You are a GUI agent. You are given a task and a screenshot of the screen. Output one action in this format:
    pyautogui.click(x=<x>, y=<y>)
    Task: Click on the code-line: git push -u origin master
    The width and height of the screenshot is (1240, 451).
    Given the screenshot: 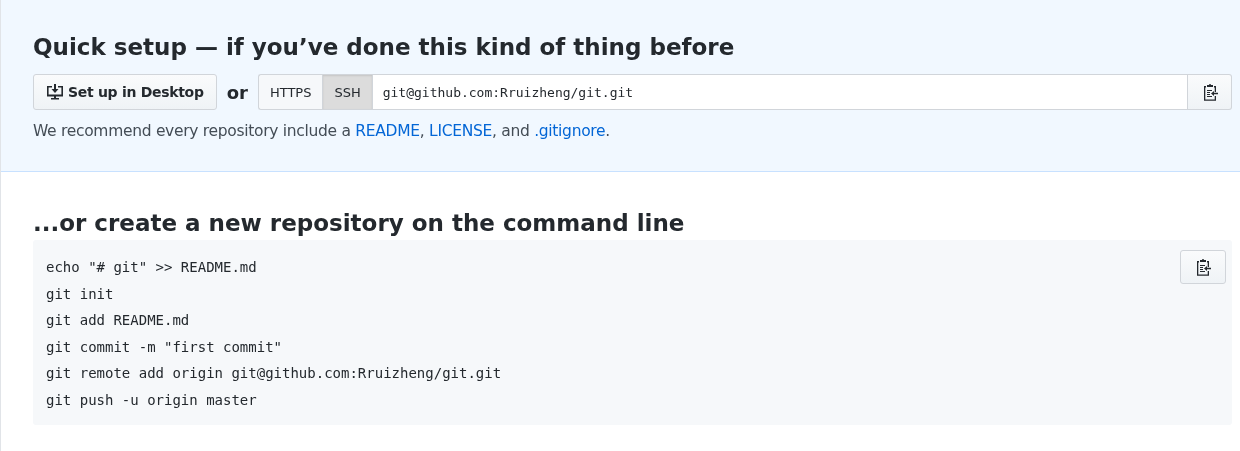 What is the action you would take?
    pyautogui.click(x=152, y=400)
    